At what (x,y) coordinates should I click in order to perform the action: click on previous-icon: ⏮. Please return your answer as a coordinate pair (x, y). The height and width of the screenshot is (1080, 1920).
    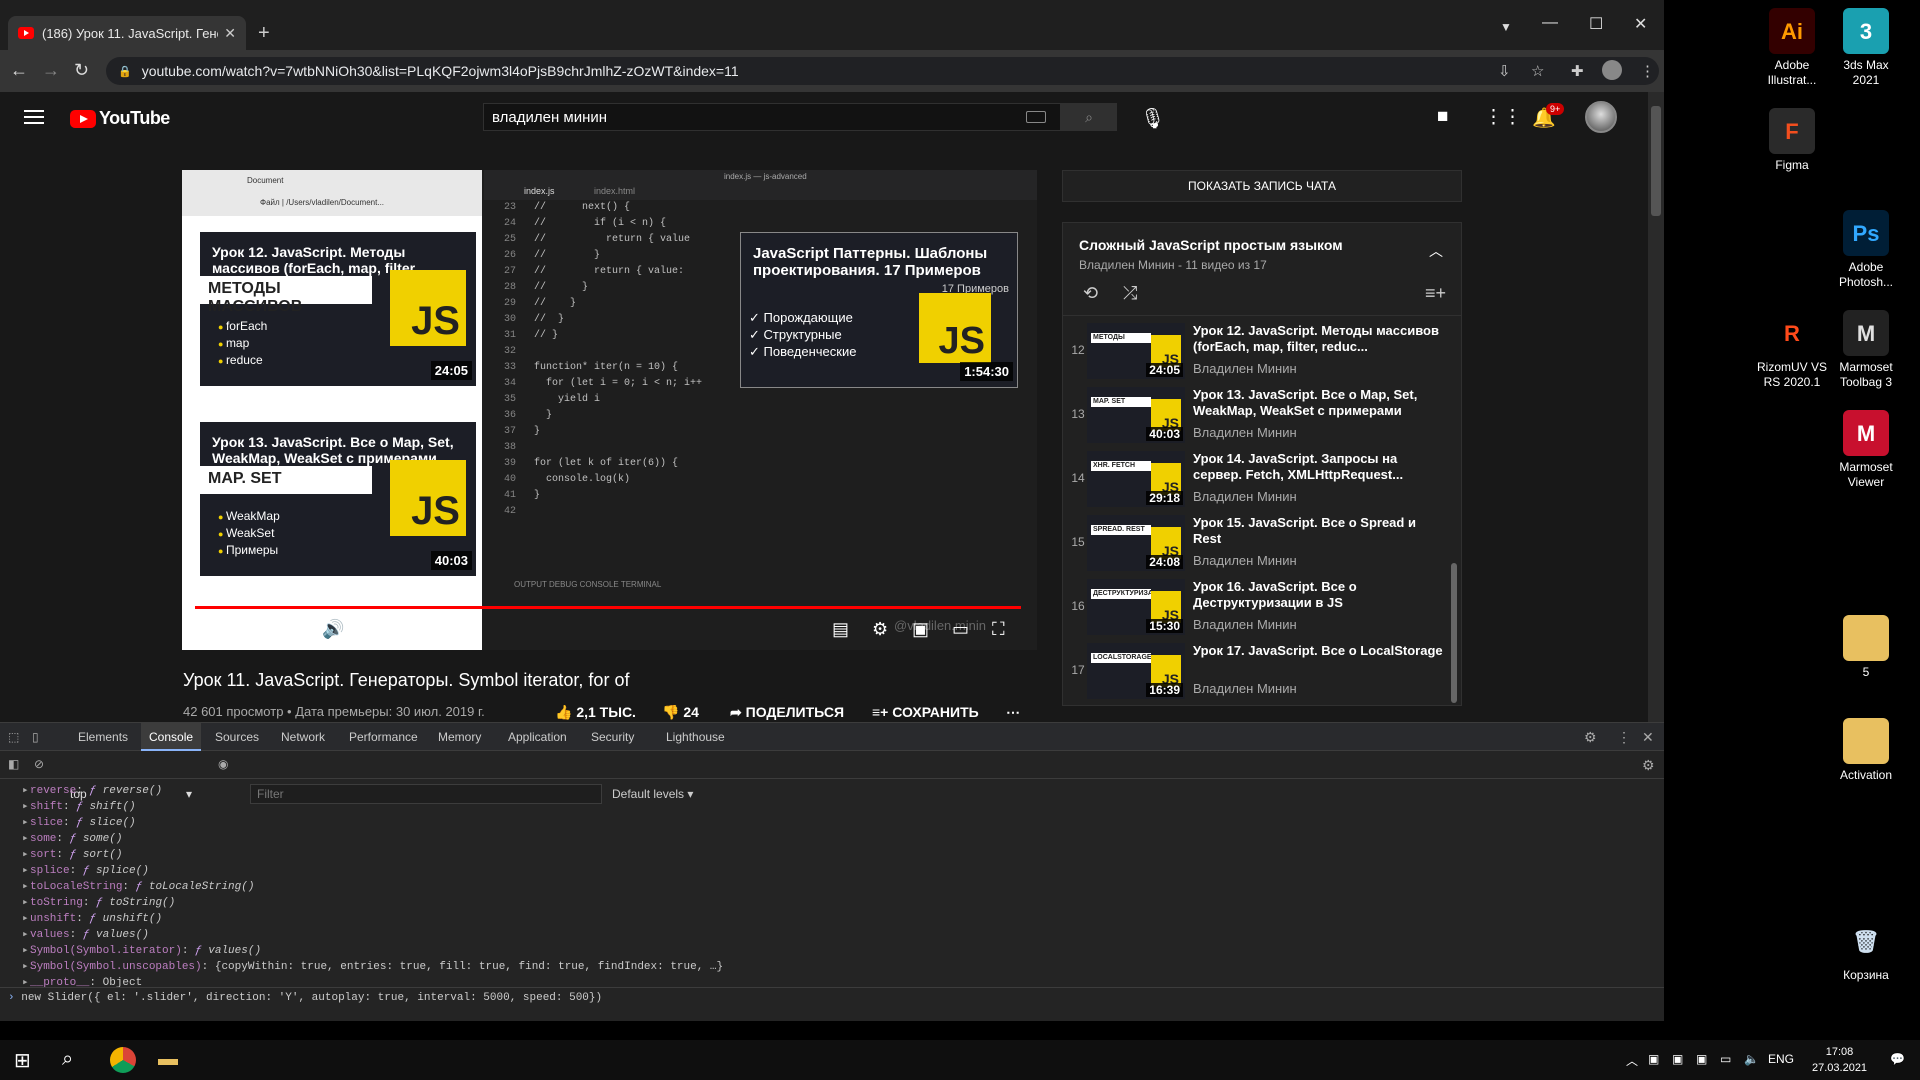
    Looking at the image, I should click on (213, 629).